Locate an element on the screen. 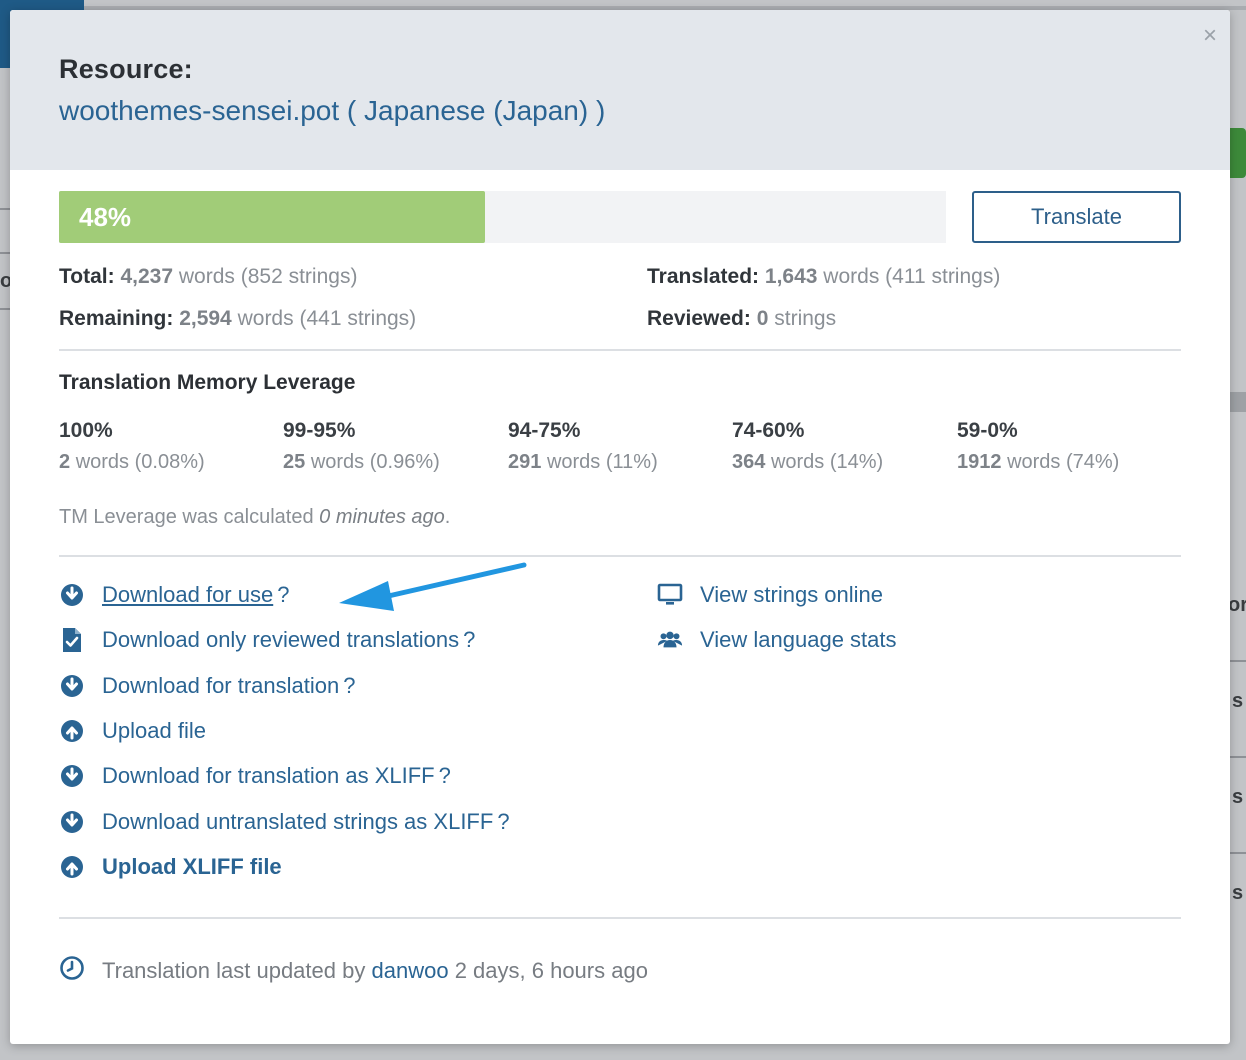  tm-column: 94-75% 291 words (11%) is located at coordinates (583, 446).